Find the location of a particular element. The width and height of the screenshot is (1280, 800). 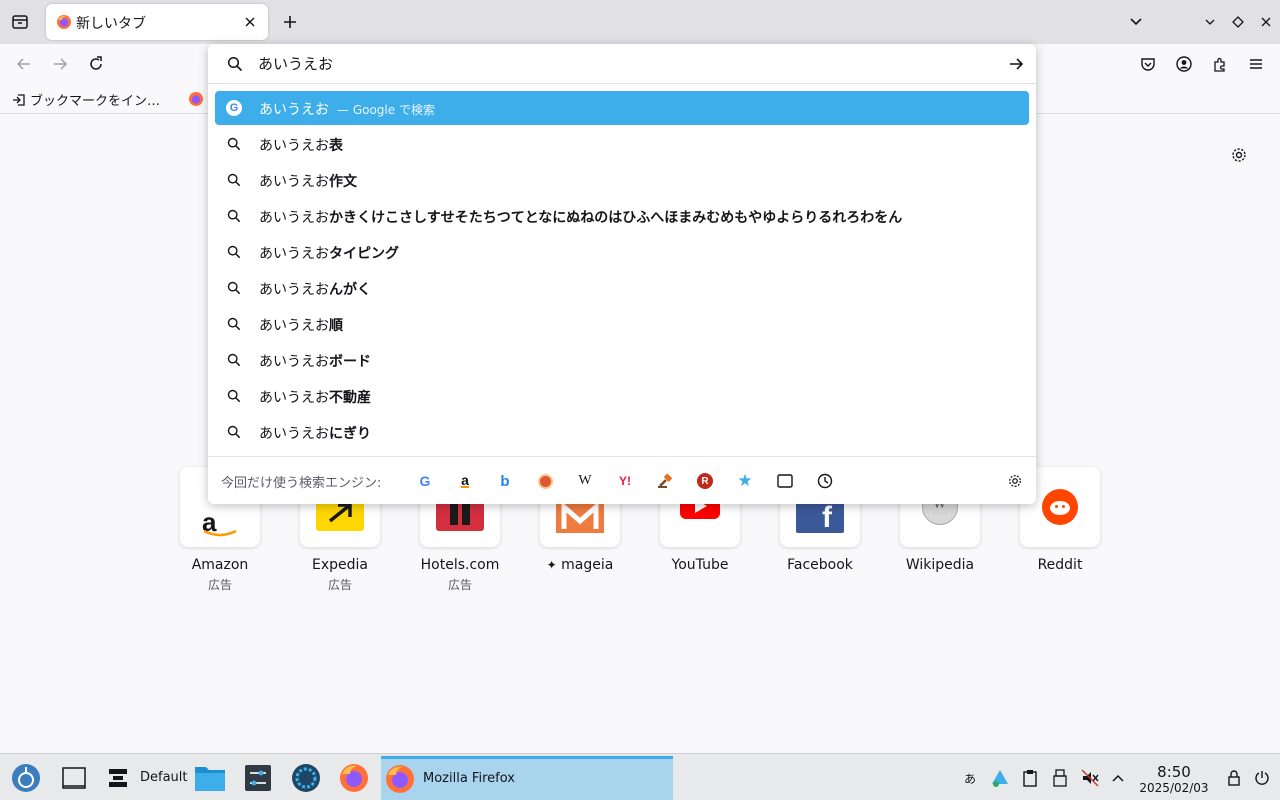

suggestion-completion: んがく is located at coordinates (350, 290).